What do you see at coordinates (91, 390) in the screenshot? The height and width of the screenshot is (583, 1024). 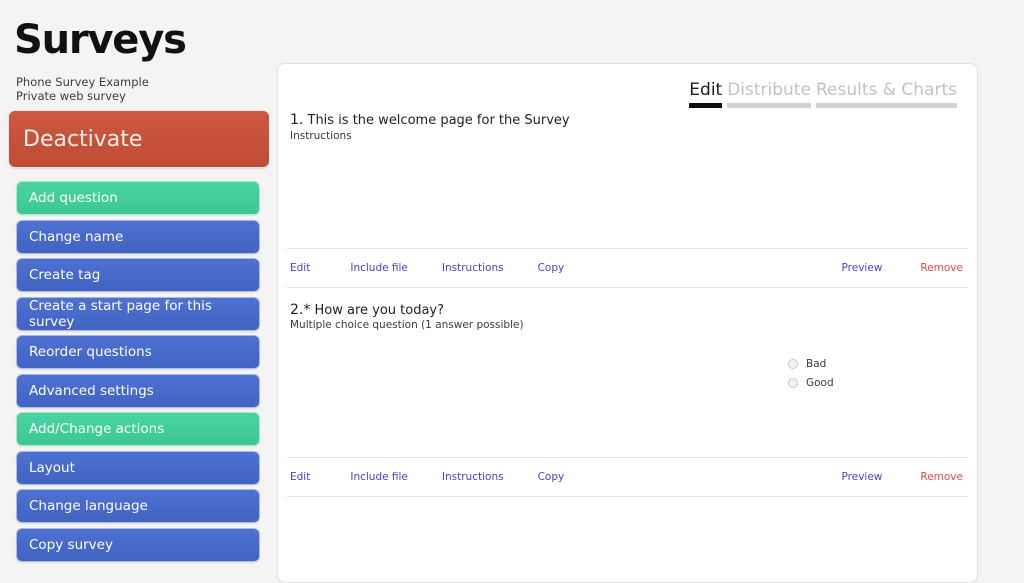 I see `sidebar-item-label: Advanced settings` at bounding box center [91, 390].